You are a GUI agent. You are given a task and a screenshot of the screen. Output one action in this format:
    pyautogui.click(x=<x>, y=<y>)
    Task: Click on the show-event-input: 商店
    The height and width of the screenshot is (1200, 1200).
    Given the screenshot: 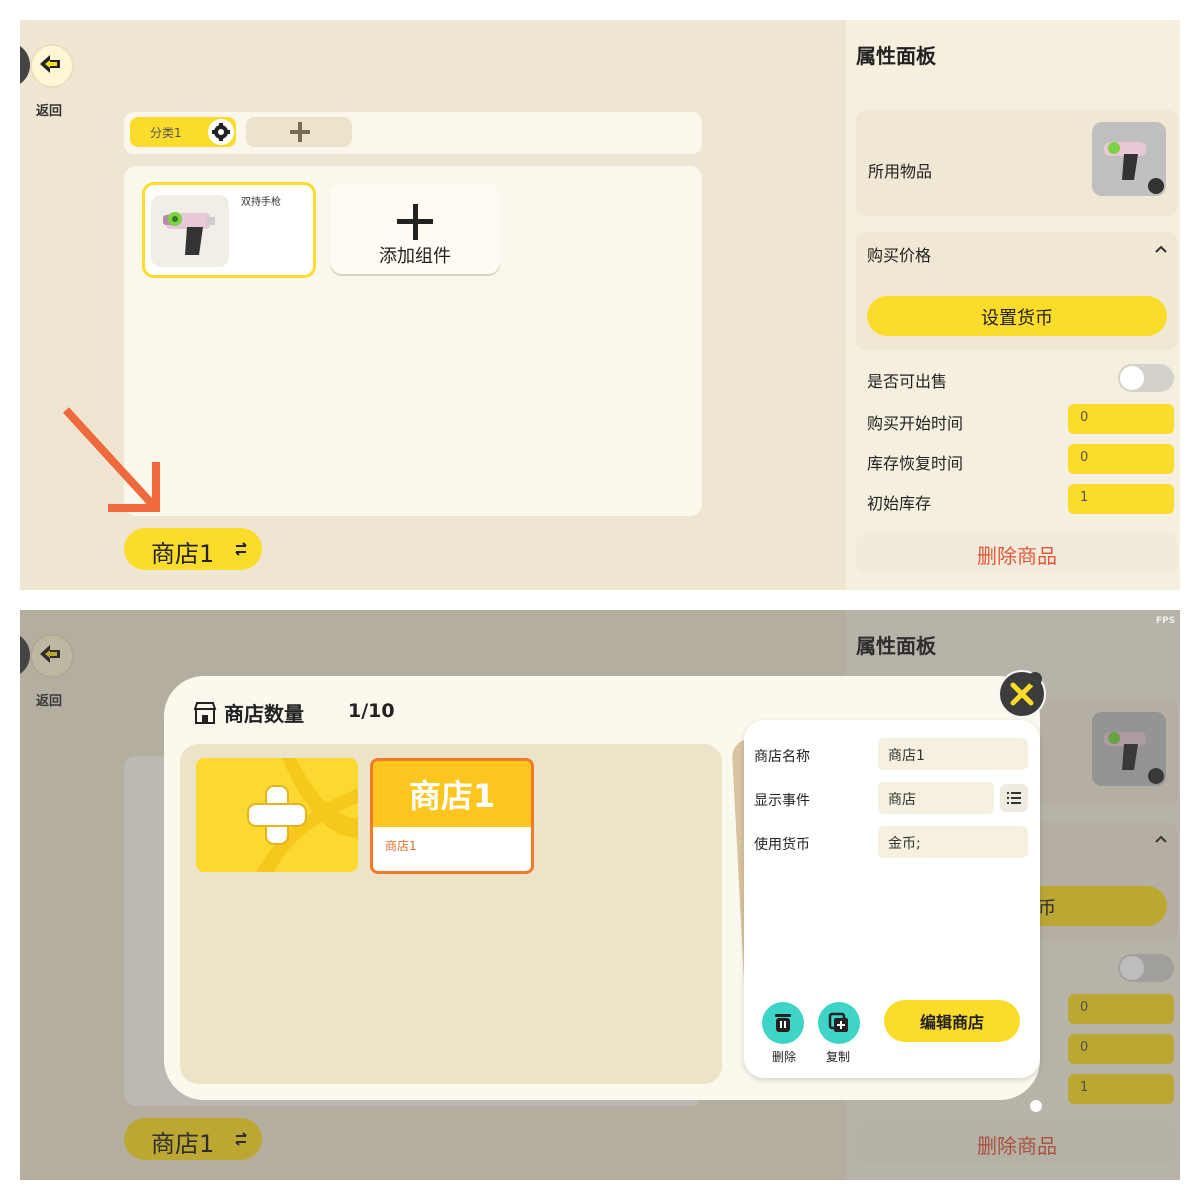 What is the action you would take?
    pyautogui.click(x=936, y=798)
    